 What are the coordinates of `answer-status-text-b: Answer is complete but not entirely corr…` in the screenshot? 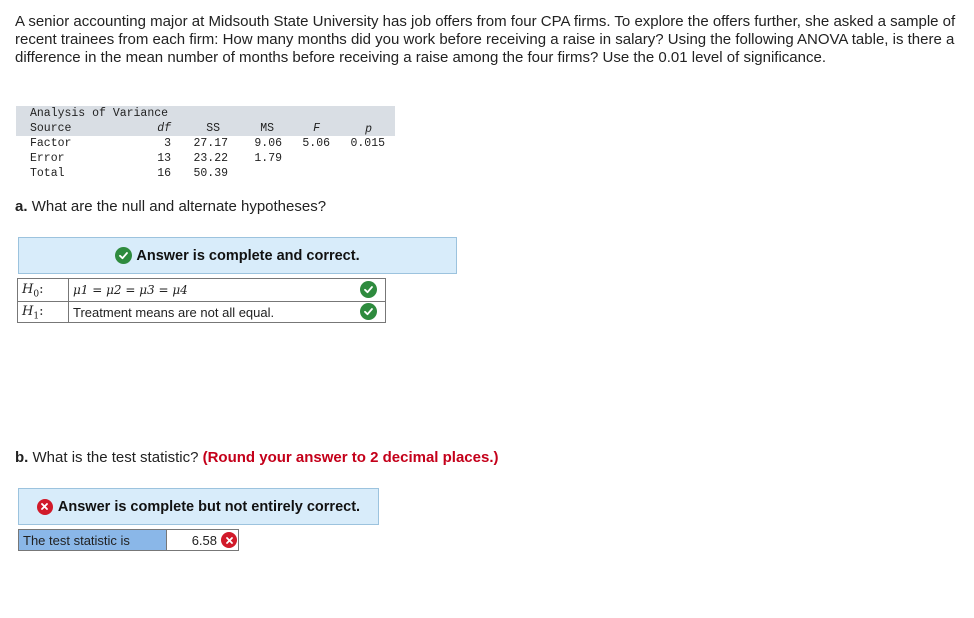 It's located at (209, 506).